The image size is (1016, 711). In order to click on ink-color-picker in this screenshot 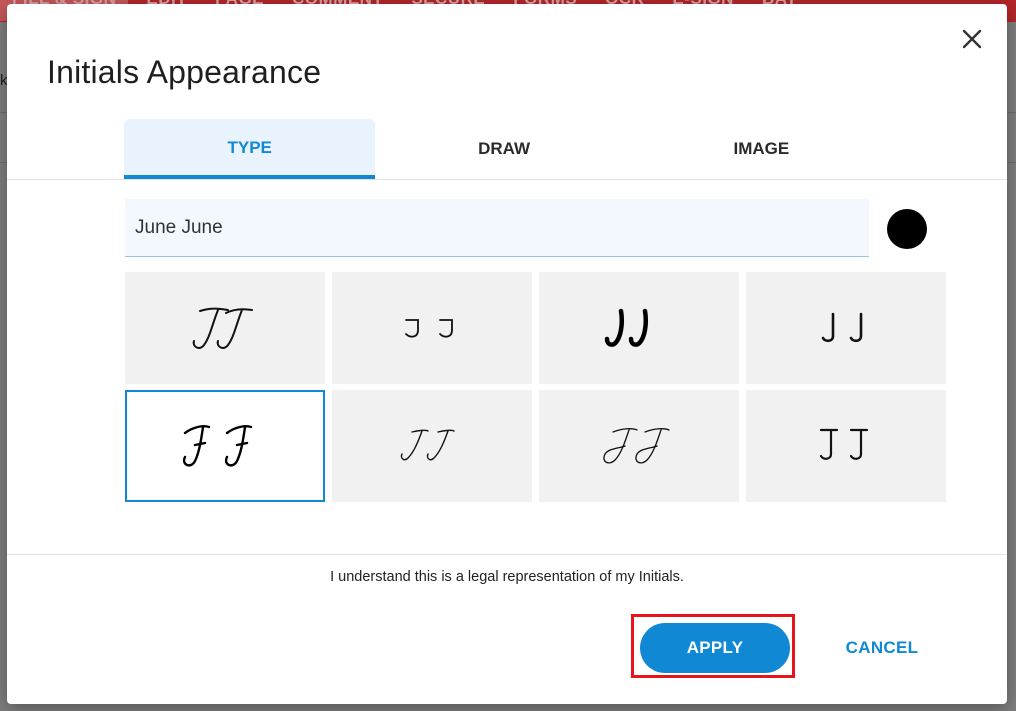, I will do `click(907, 229)`.